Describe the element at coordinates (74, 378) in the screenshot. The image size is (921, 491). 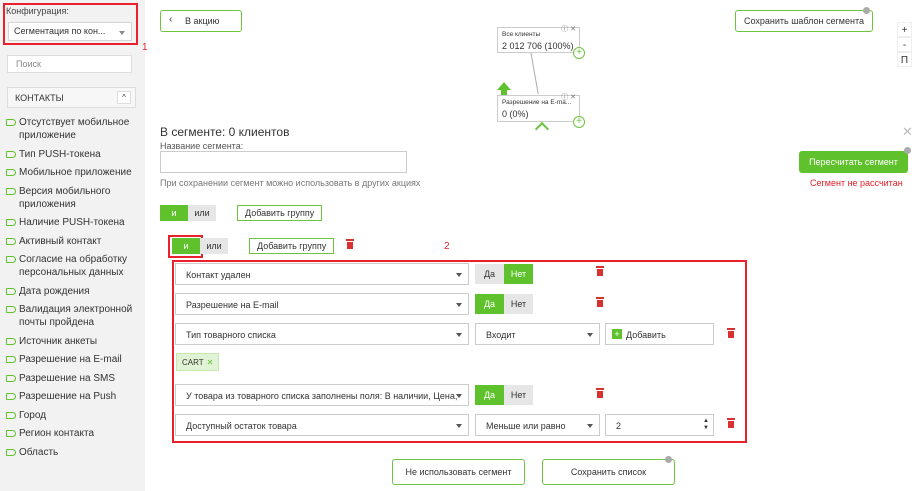
I see `sidebar-item: Разрешение на SMS` at that location.